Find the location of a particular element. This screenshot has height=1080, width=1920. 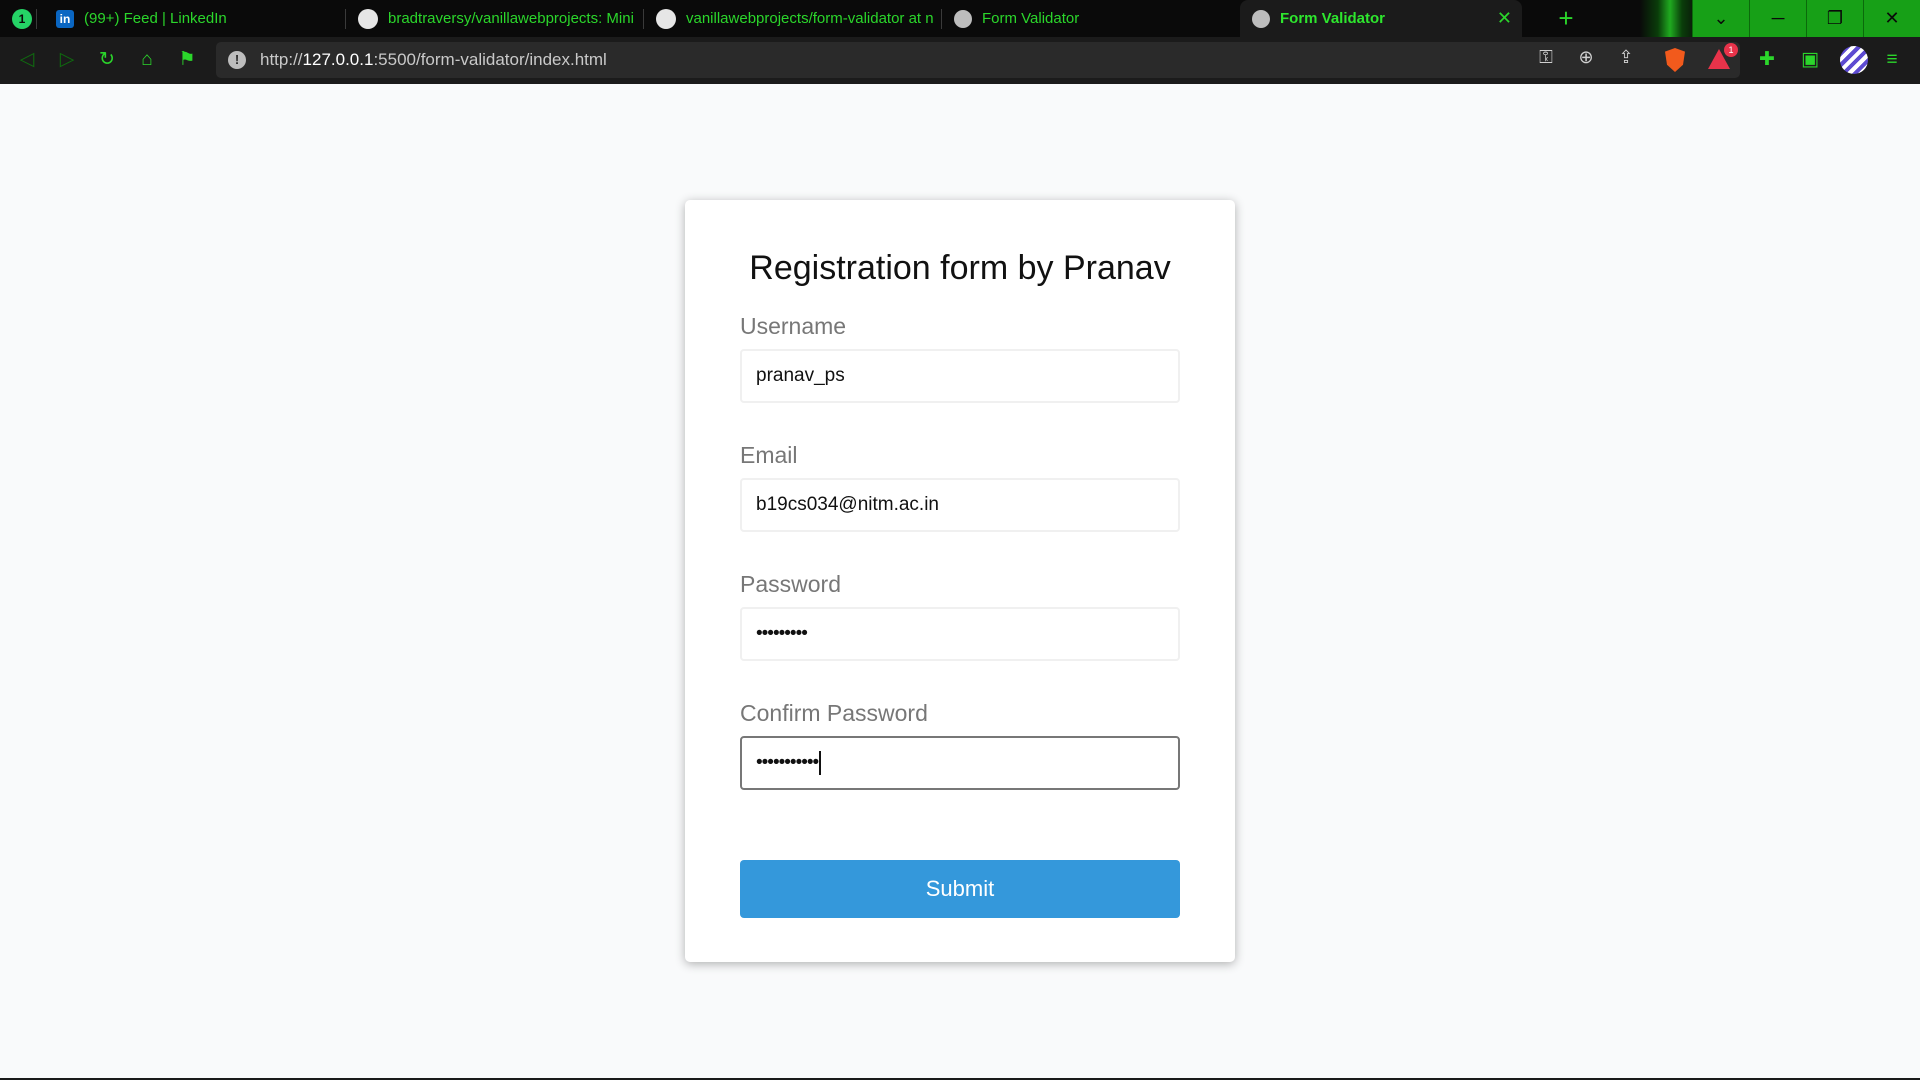

tab-form-validator-active: Form Validator ✕ is located at coordinates (1381, 18).